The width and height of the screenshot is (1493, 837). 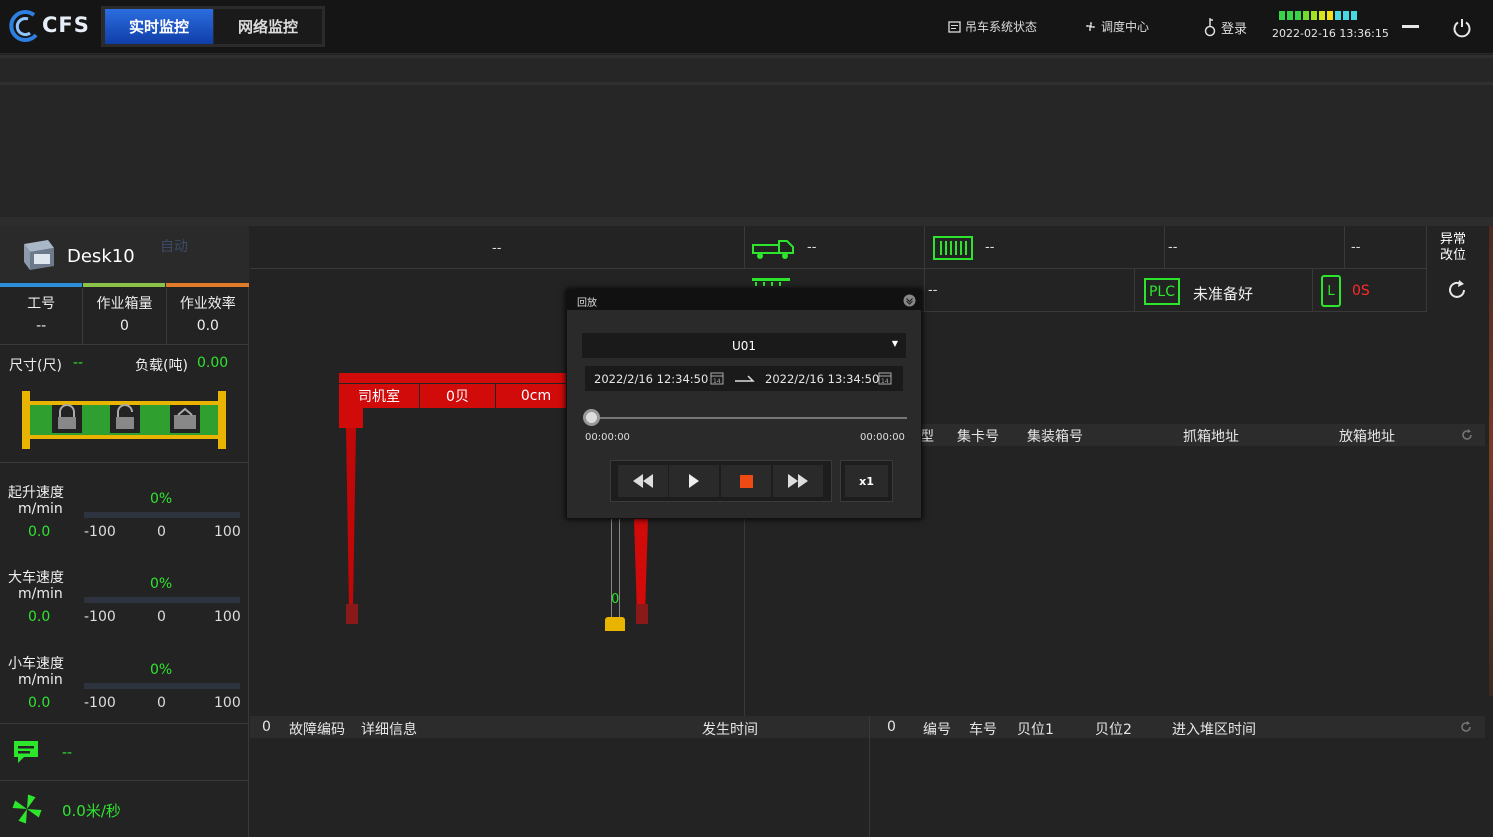 I want to click on col-bay-2: 贝位2, so click(x=1113, y=730).